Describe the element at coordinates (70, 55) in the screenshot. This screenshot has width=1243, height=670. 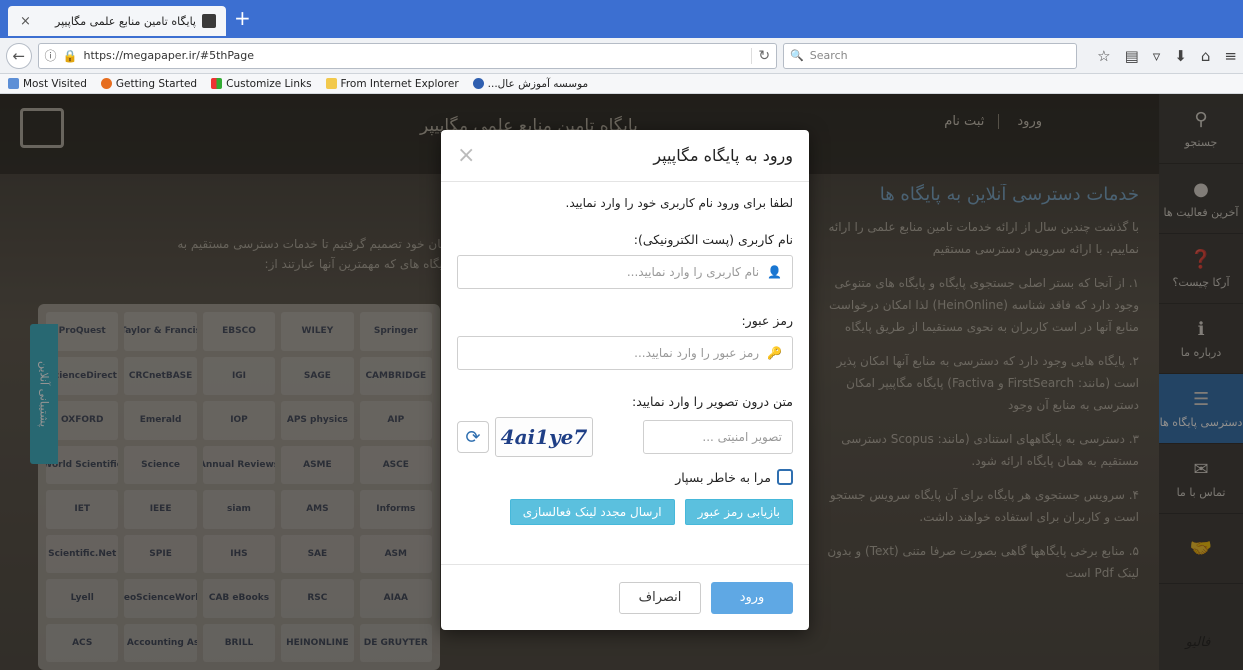
I see `lock-icon: 🔒` at that location.